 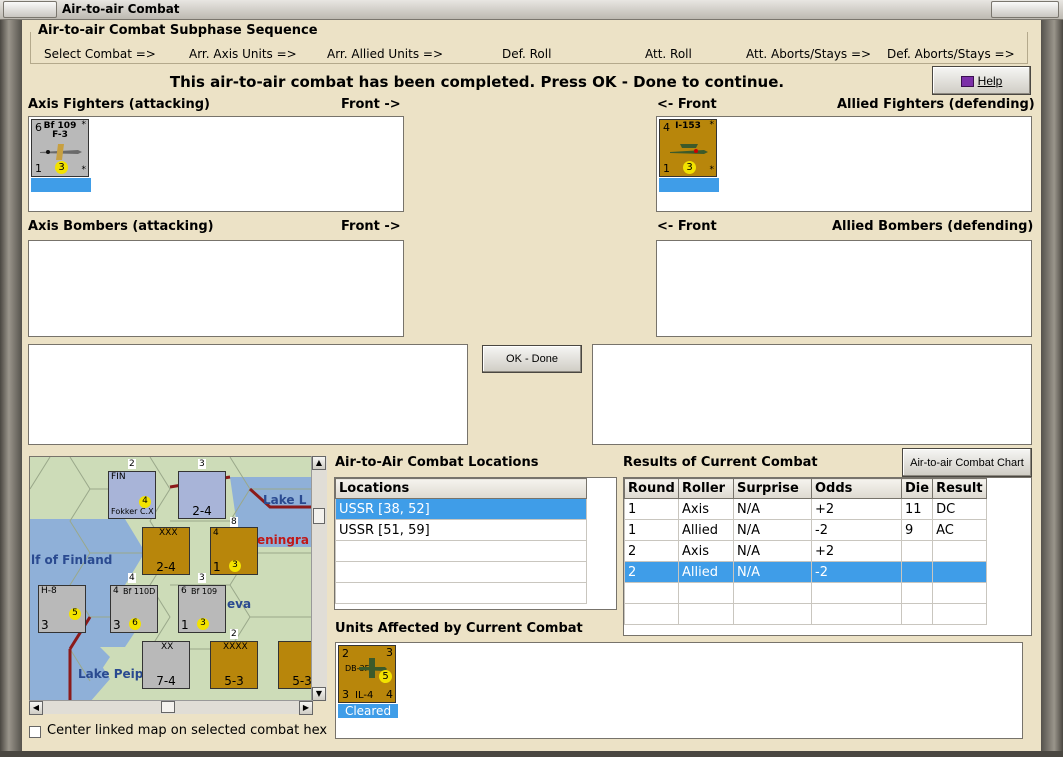 What do you see at coordinates (132, 495) in the screenshot?
I see `map-counter-fokker: FIN Fokker C.X 4` at bounding box center [132, 495].